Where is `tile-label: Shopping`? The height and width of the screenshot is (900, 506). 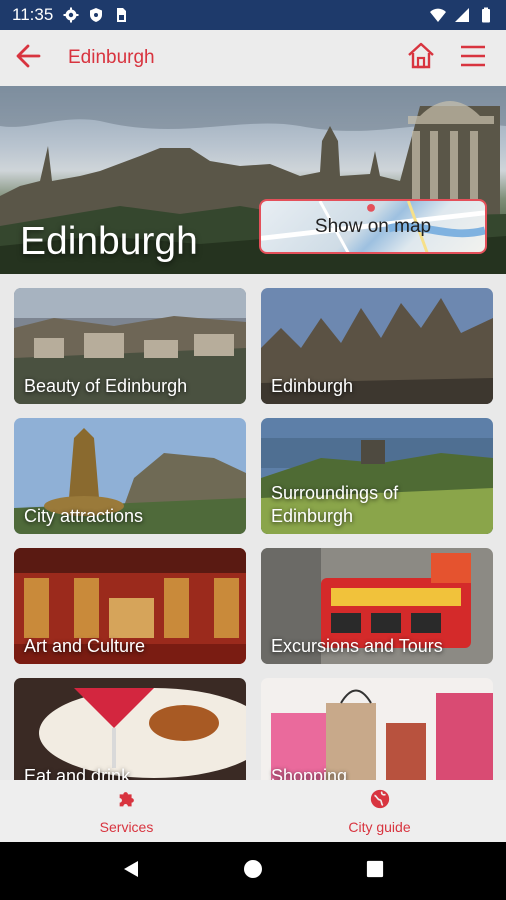
tile-label: Shopping is located at coordinates (309, 773).